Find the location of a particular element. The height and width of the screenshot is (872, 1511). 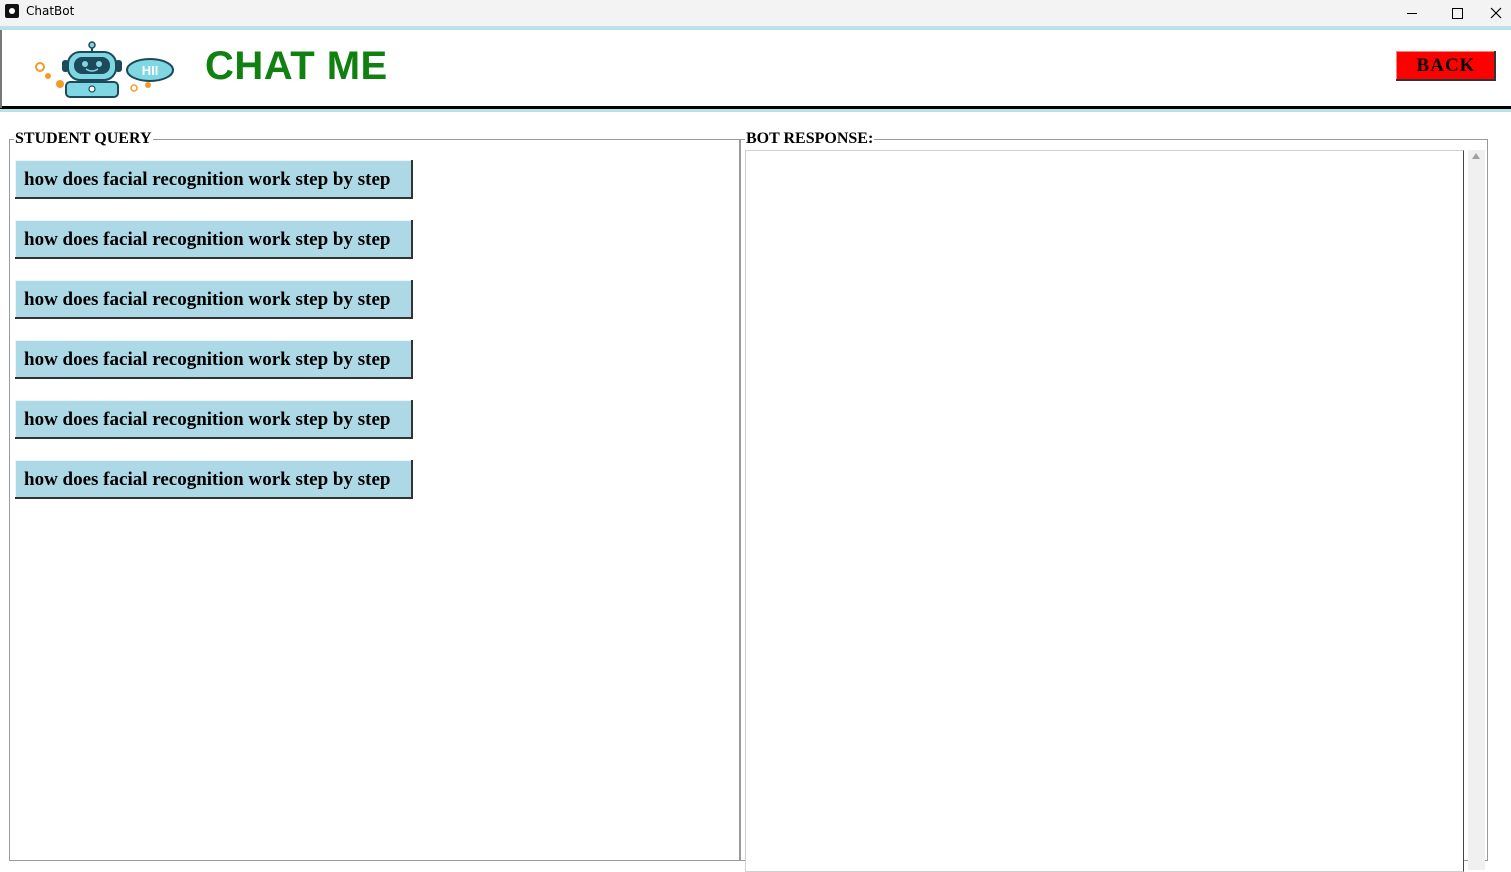

close-icon is located at coordinates (1495, 13).